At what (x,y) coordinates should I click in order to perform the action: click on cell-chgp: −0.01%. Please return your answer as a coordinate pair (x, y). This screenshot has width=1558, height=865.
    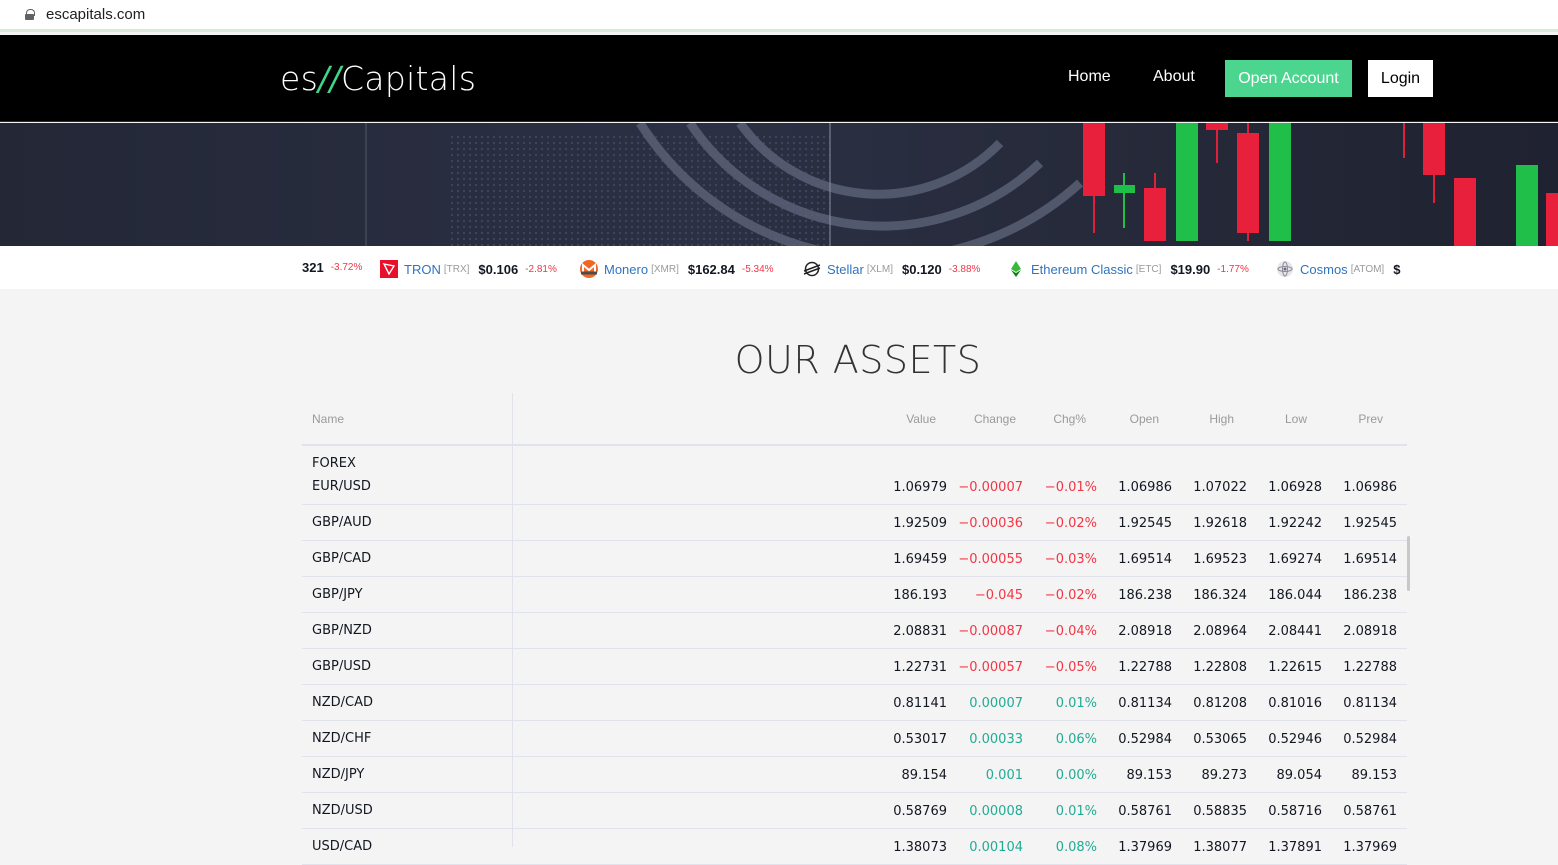
    Looking at the image, I should click on (1070, 487).